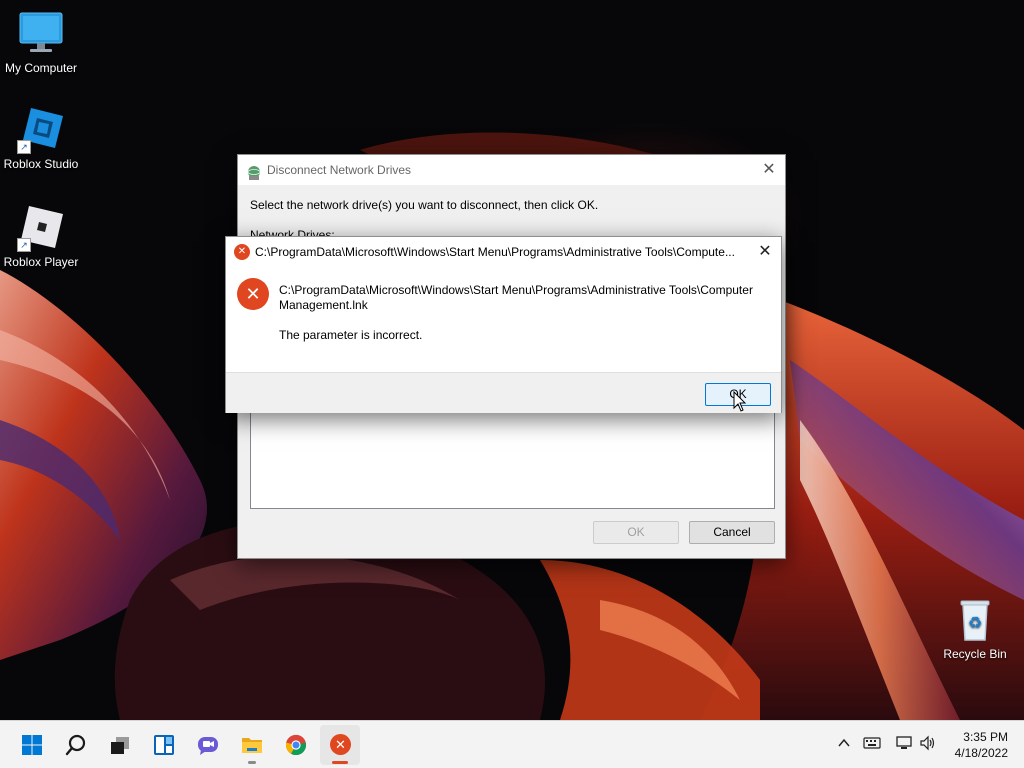  Describe the element at coordinates (41, 228) in the screenshot. I see `roblox-player-icon: ↗` at that location.